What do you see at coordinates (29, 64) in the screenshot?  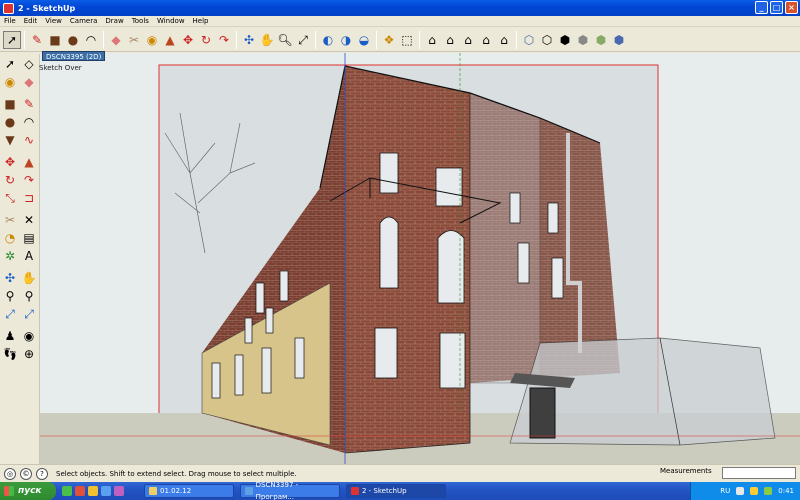 I see `make-component-icon: ◇` at bounding box center [29, 64].